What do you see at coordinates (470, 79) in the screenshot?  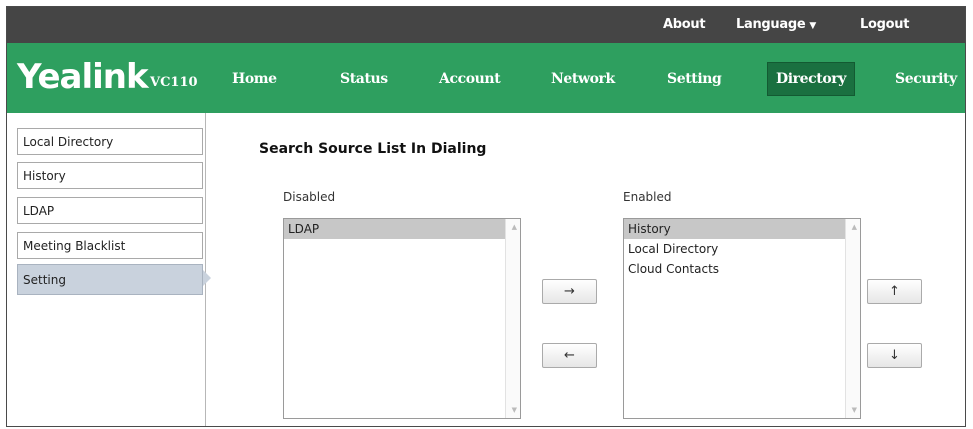 I see `nav-account: Account` at bounding box center [470, 79].